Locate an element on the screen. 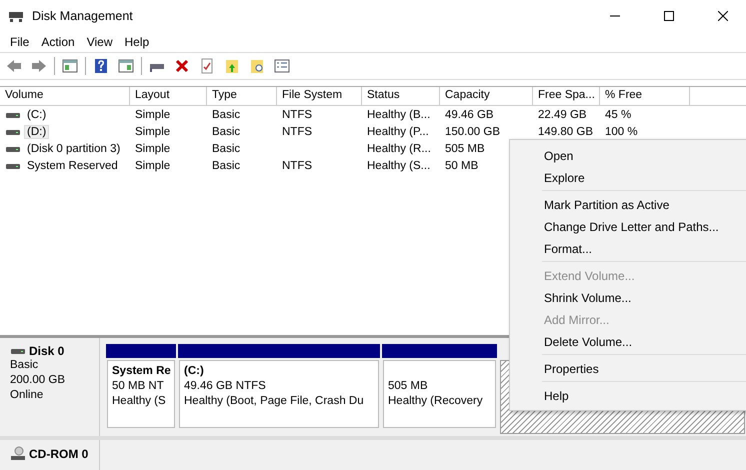 The height and width of the screenshot is (470, 746). help-icon is located at coordinates (101, 66).